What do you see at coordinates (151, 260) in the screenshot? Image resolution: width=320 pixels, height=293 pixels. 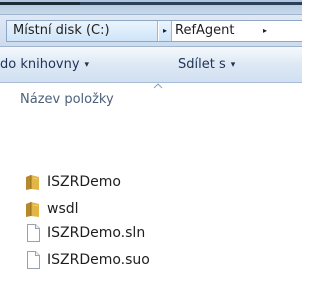 I see `list-item: ISZRDemo.suo` at bounding box center [151, 260].